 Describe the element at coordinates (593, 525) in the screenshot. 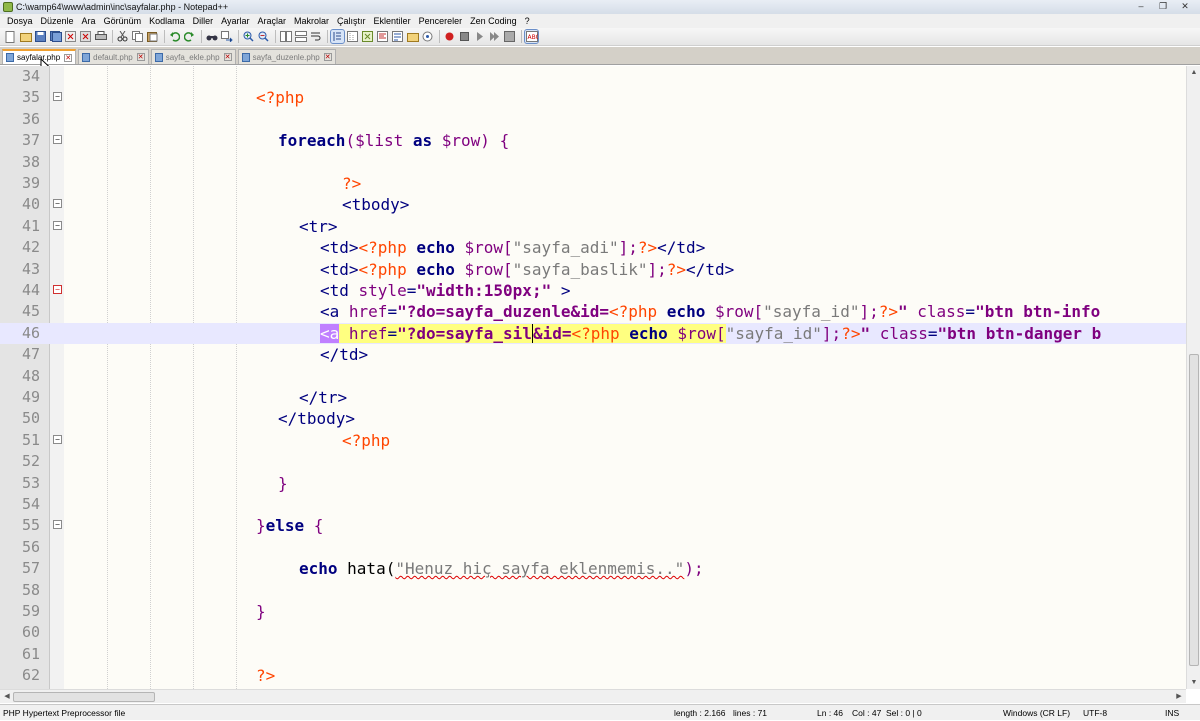

I see `code-line: 55 −}else {` at that location.